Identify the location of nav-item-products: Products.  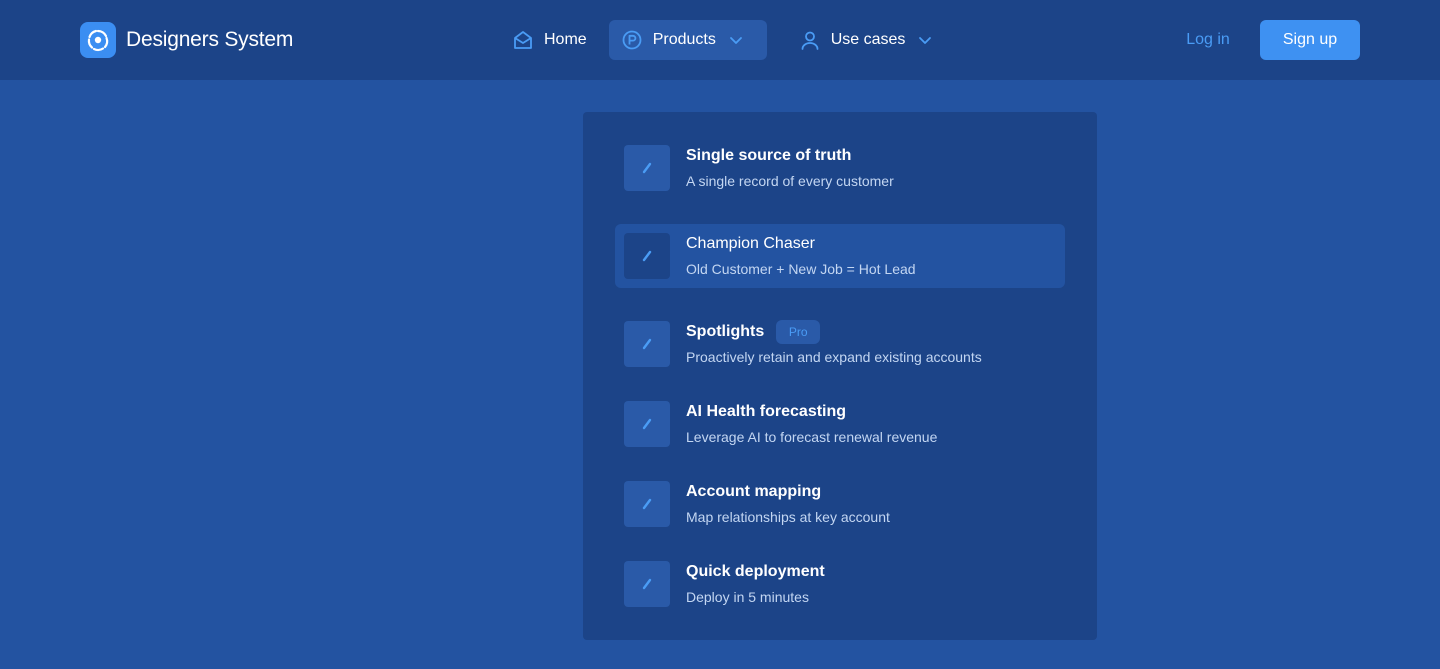
(687, 40).